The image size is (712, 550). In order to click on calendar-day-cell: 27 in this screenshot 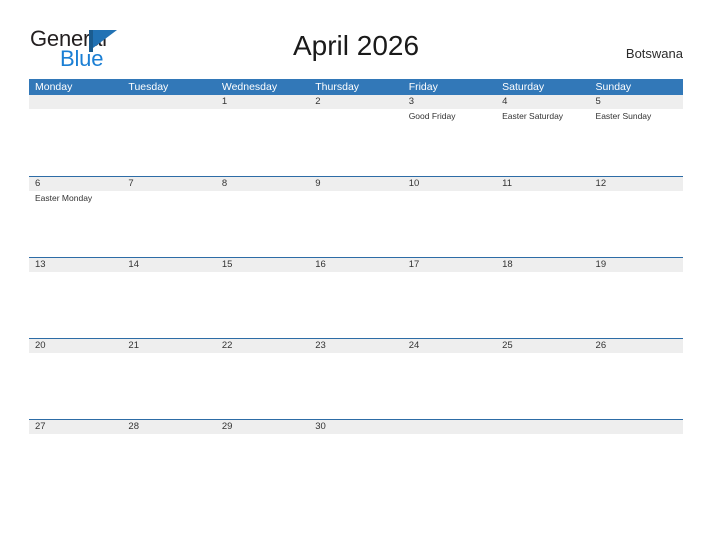, I will do `click(76, 460)`.